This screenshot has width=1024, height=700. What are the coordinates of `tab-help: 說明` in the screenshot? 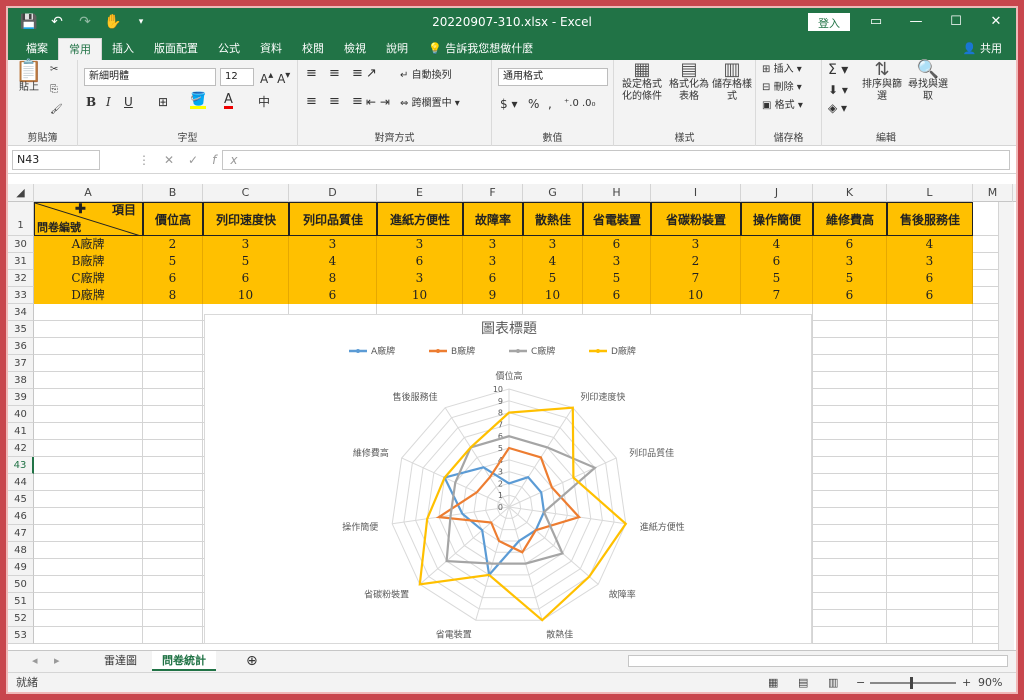 It's located at (397, 49).